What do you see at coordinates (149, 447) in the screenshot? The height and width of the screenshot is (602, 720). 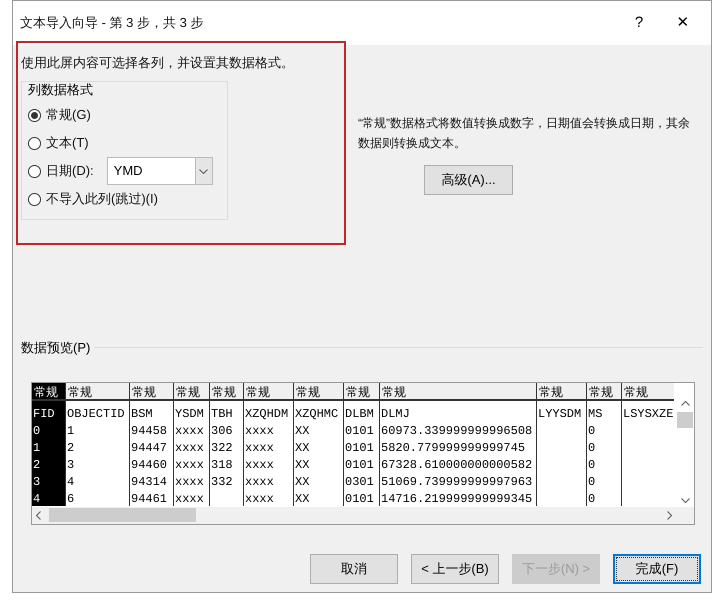 I see `table-cell: 94447` at bounding box center [149, 447].